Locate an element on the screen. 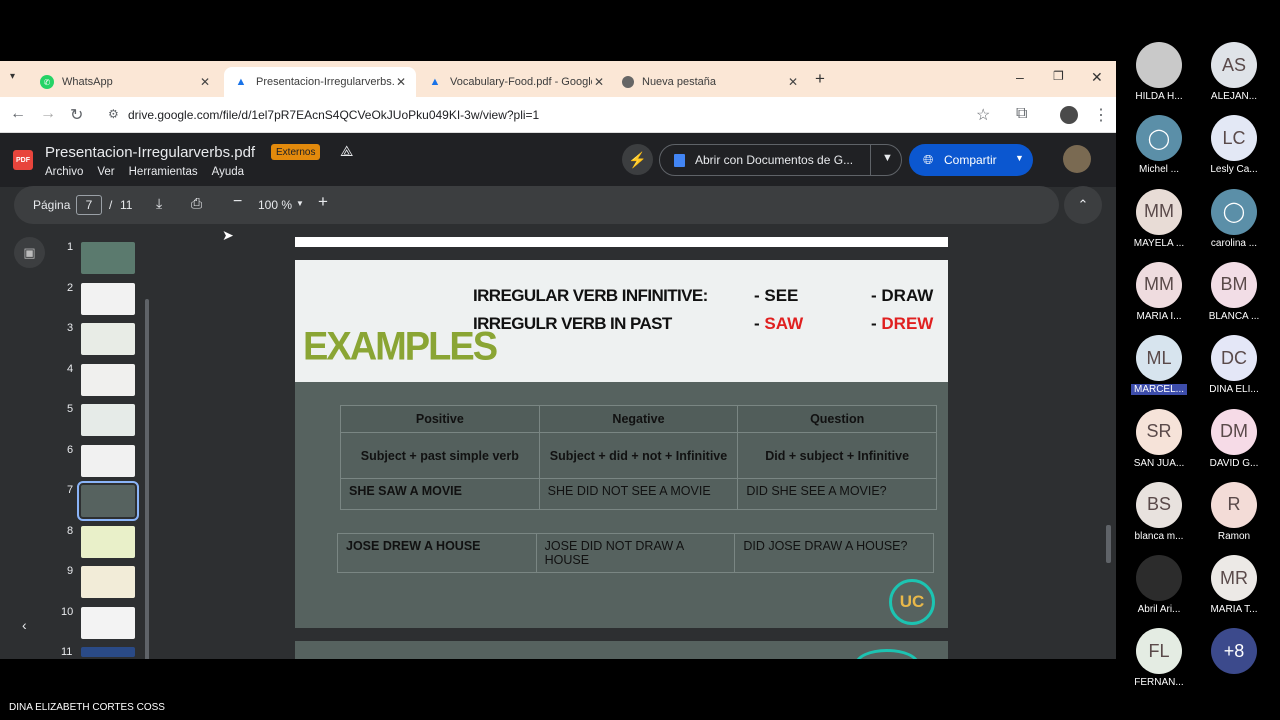  back-icon: ← is located at coordinates (18, 114).